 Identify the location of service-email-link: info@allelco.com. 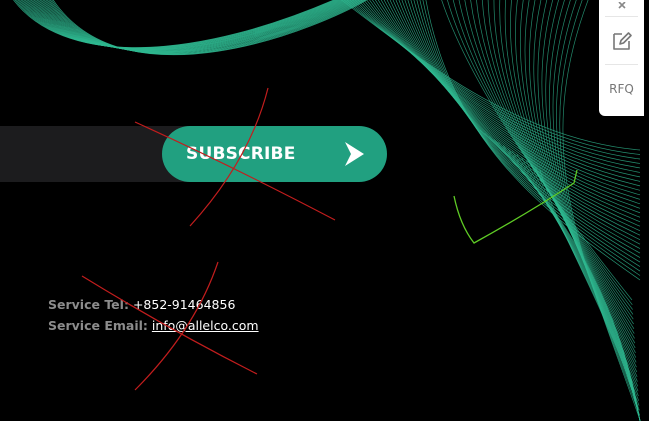
(205, 325).